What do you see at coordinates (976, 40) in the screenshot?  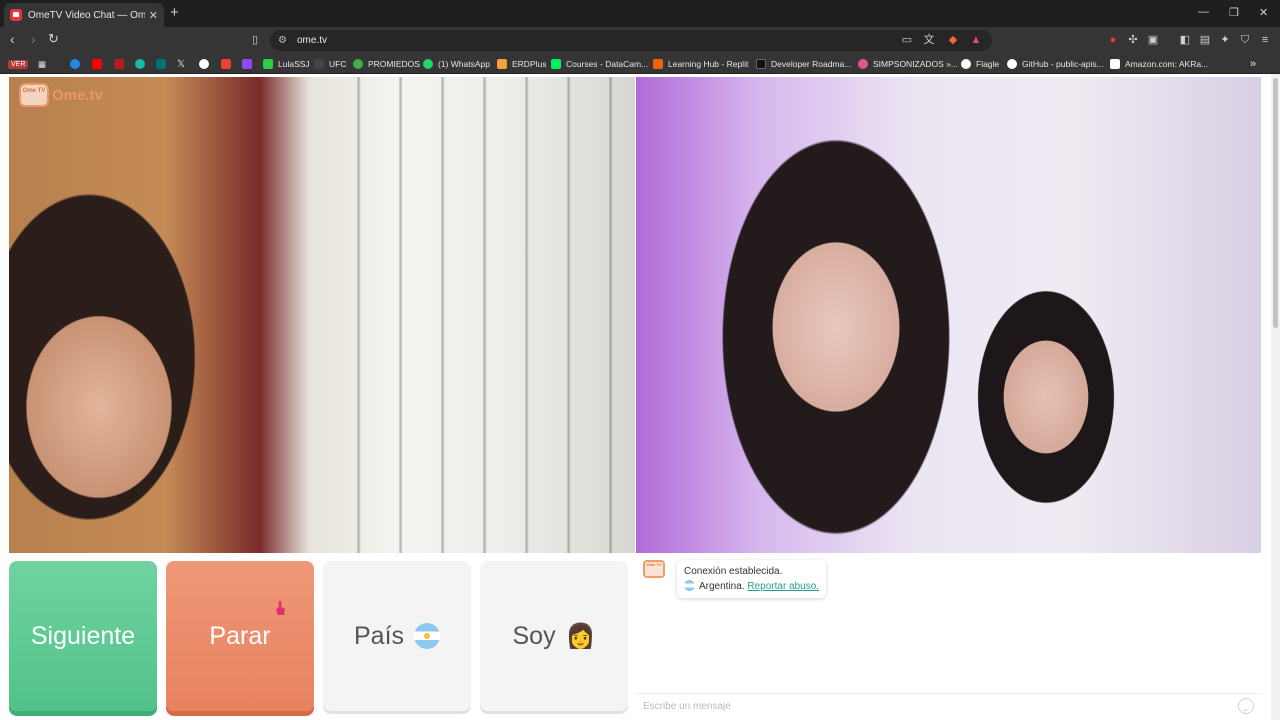 I see `brave-rewards-icon: ▲` at bounding box center [976, 40].